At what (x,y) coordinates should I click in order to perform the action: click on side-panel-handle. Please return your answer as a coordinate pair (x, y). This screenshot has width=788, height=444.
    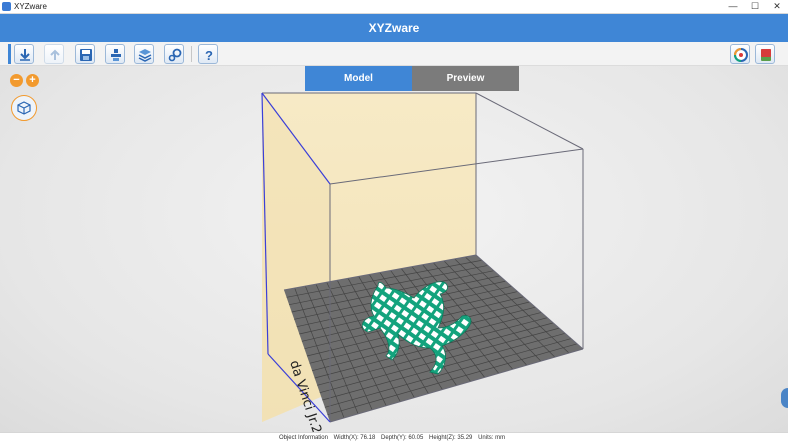
    Looking at the image, I should click on (784, 398).